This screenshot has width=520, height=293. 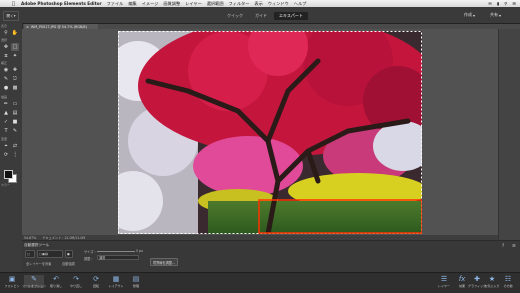 What do you see at coordinates (50, 254) in the screenshot?
I see `selection-mode-buttons: □▣▤` at bounding box center [50, 254].